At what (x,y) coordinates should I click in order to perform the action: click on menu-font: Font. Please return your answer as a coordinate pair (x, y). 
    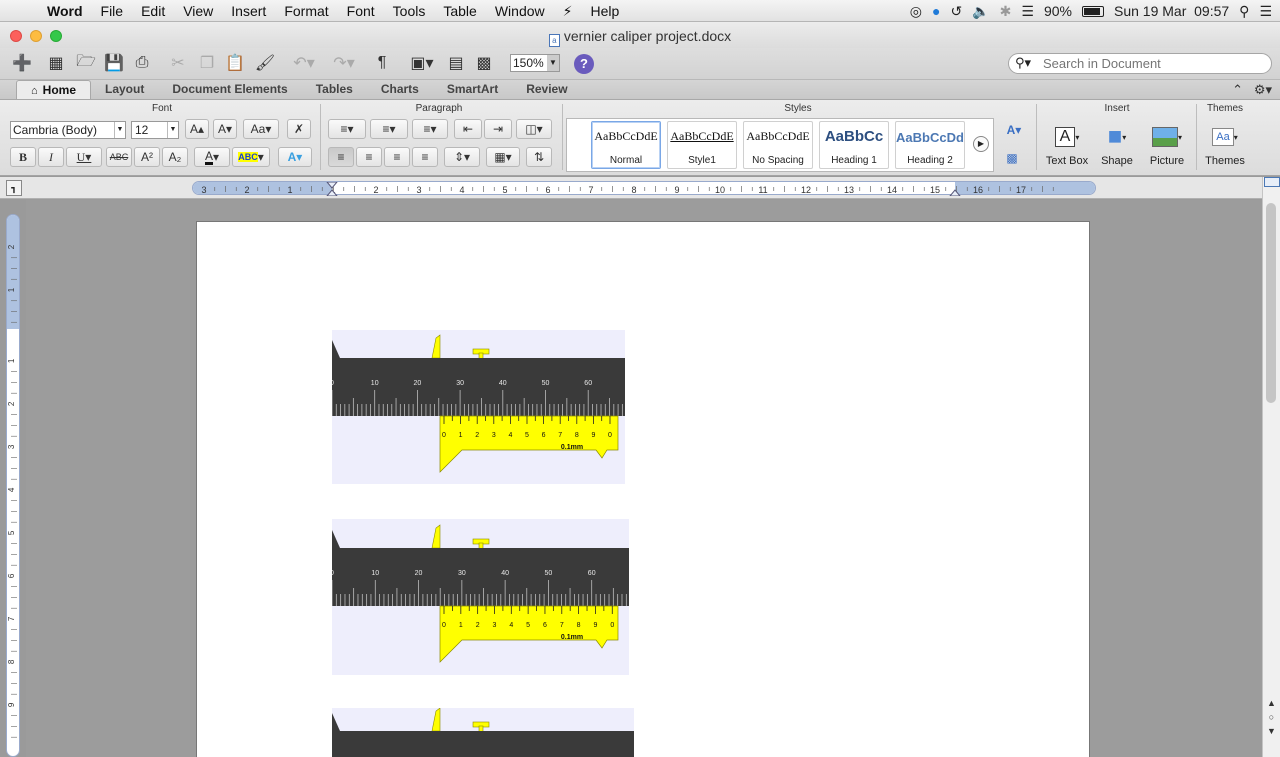
    Looking at the image, I should click on (361, 11).